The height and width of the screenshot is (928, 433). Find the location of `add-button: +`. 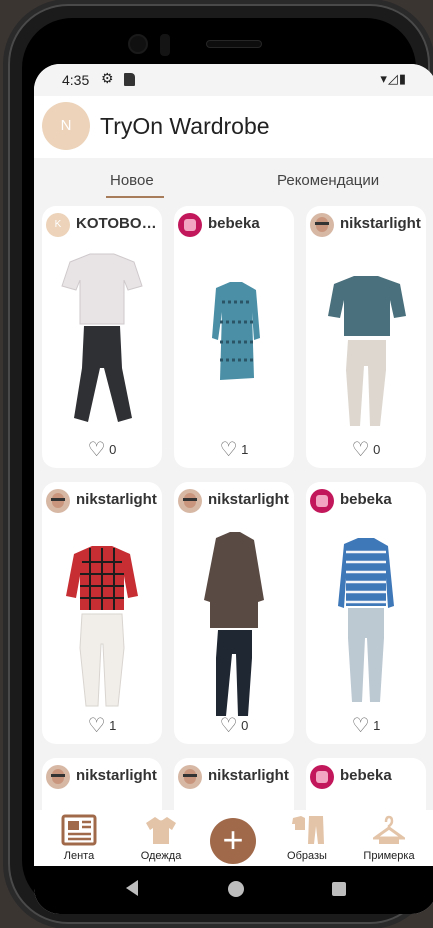

add-button: + is located at coordinates (233, 841).